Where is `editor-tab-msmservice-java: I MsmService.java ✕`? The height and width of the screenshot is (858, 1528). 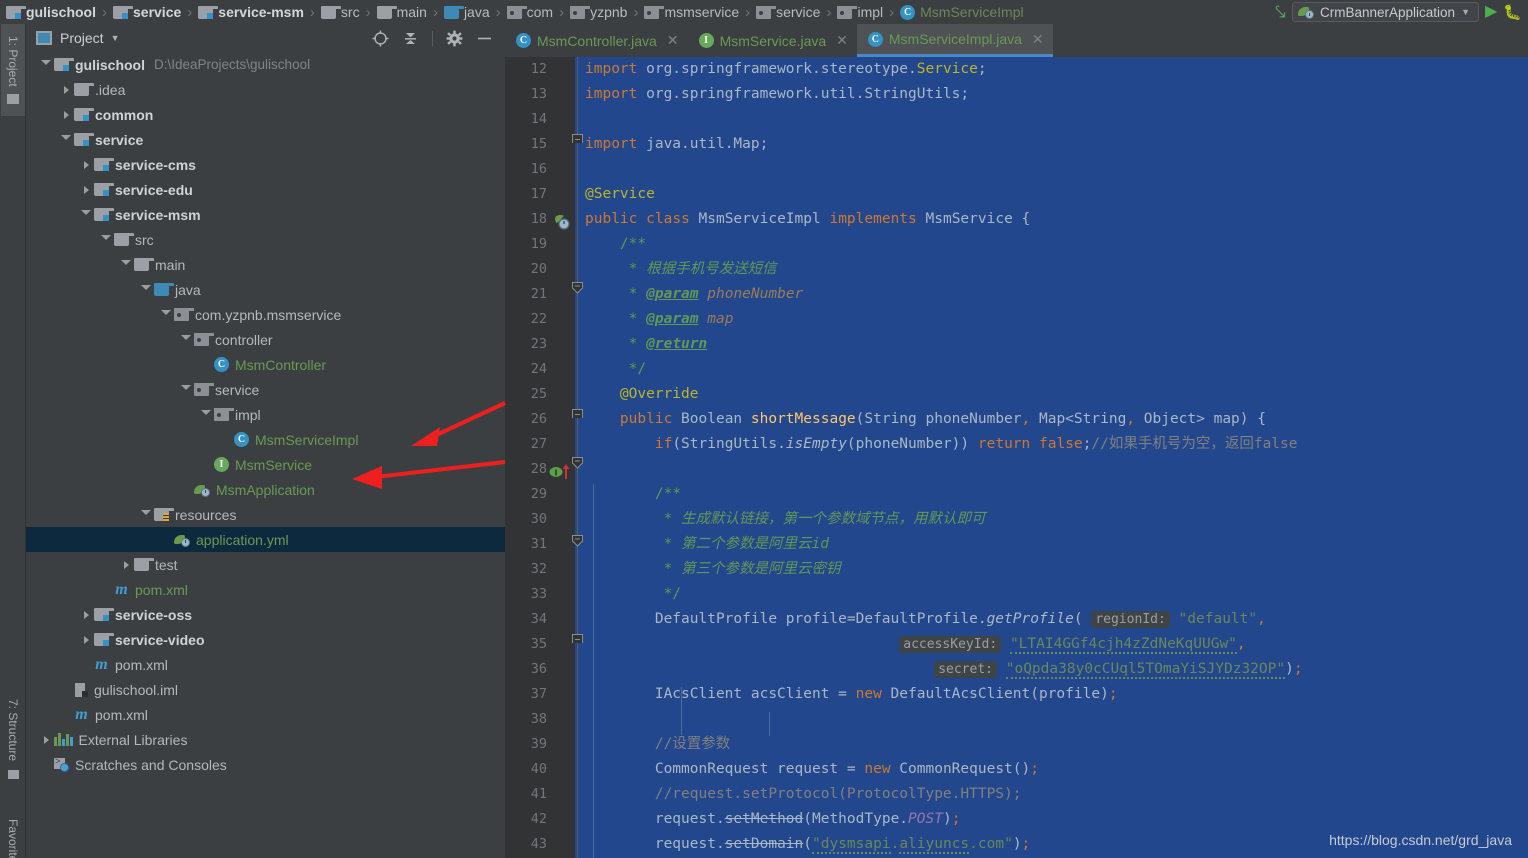 editor-tab-msmservice-java: I MsmService.java ✕ is located at coordinates (772, 40).